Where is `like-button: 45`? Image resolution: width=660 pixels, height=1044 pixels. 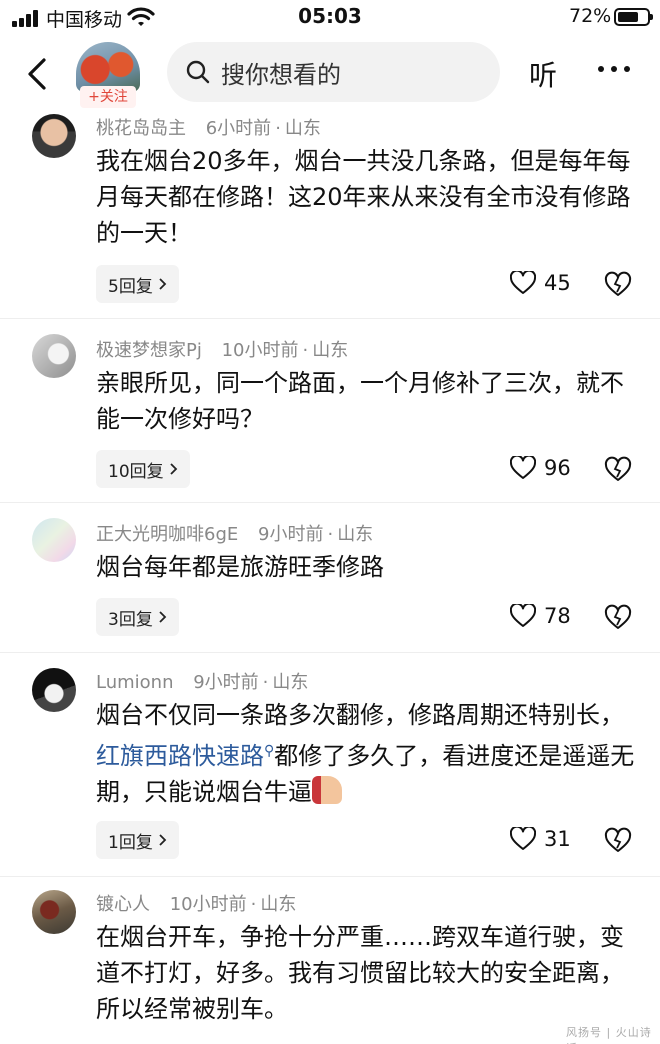 like-button: 45 is located at coordinates (540, 283).